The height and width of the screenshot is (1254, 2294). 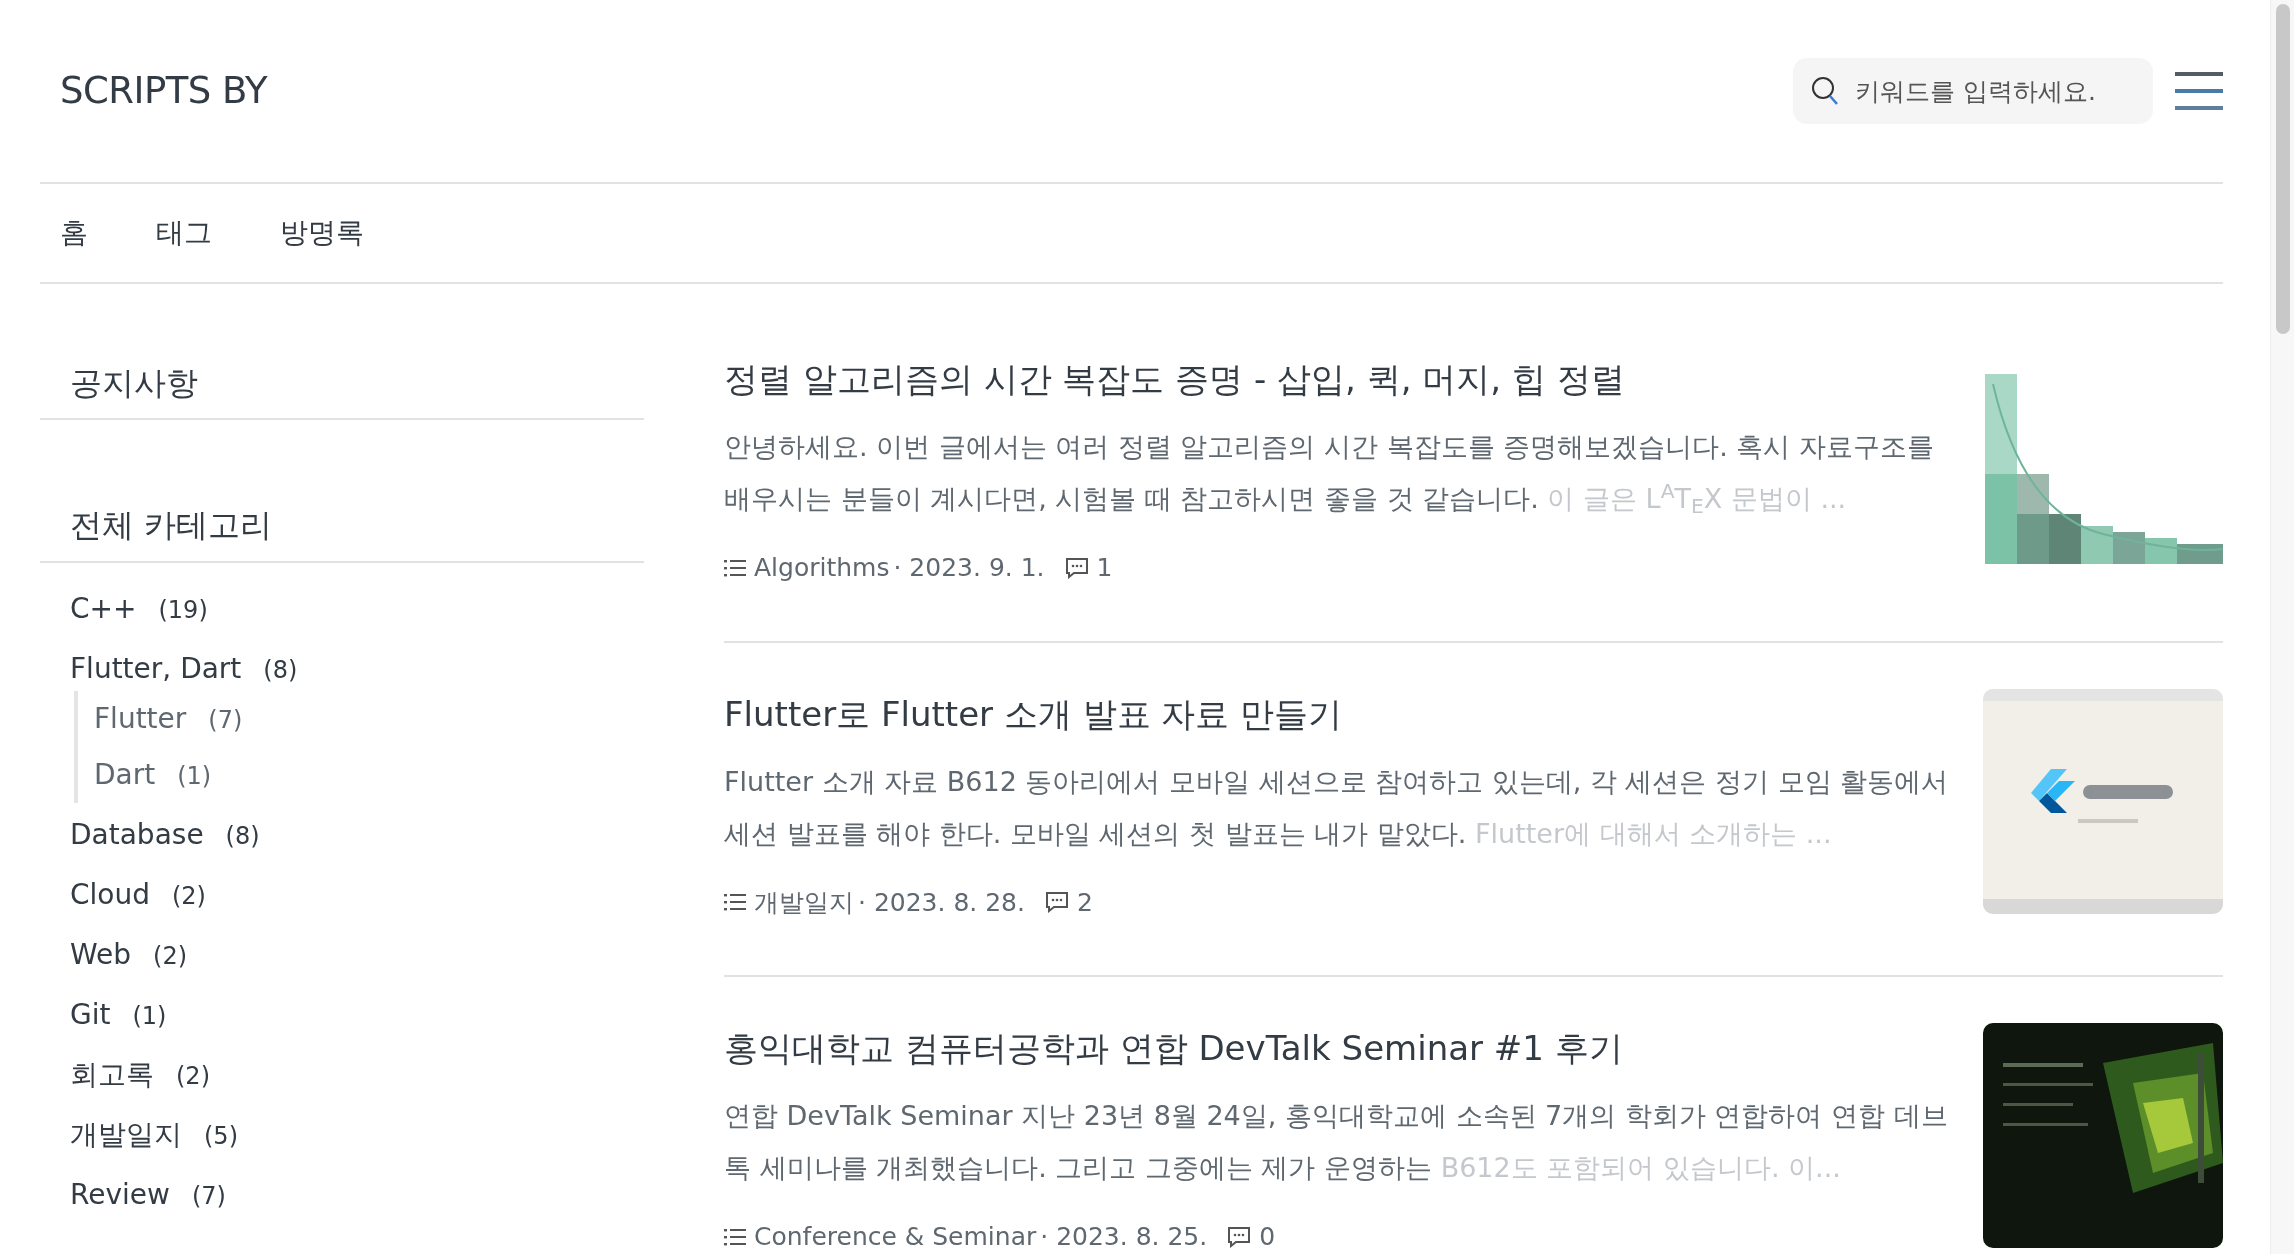 What do you see at coordinates (103, 608) in the screenshot?
I see `category-link: C++` at bounding box center [103, 608].